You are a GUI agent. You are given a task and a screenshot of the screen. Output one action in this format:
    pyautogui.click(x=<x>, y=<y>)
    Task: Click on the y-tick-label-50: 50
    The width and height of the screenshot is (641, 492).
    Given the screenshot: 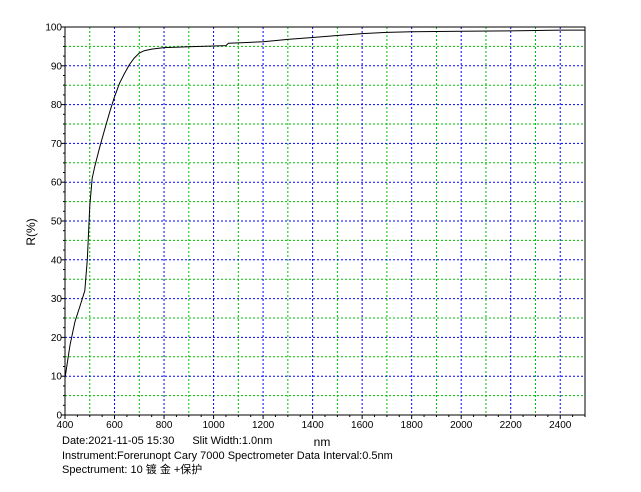 What is the action you would take?
    pyautogui.click(x=57, y=222)
    